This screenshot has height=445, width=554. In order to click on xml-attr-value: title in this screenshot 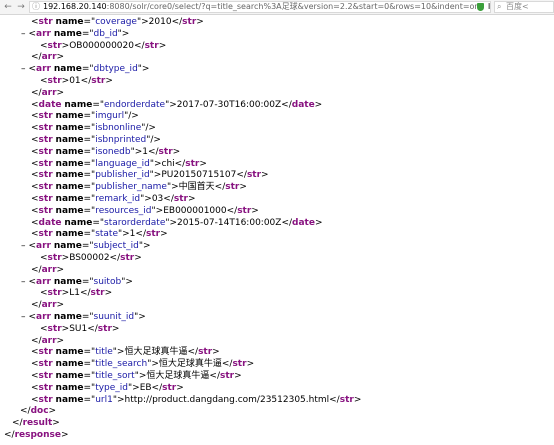, I will do `click(104, 352)`.